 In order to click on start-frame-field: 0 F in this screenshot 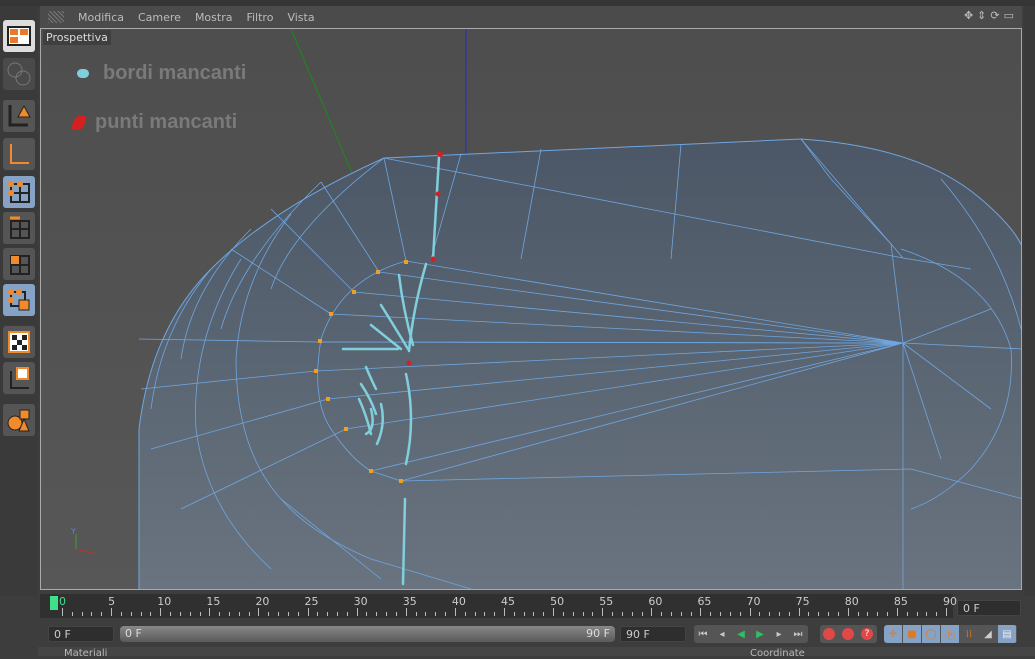, I will do `click(81, 634)`.